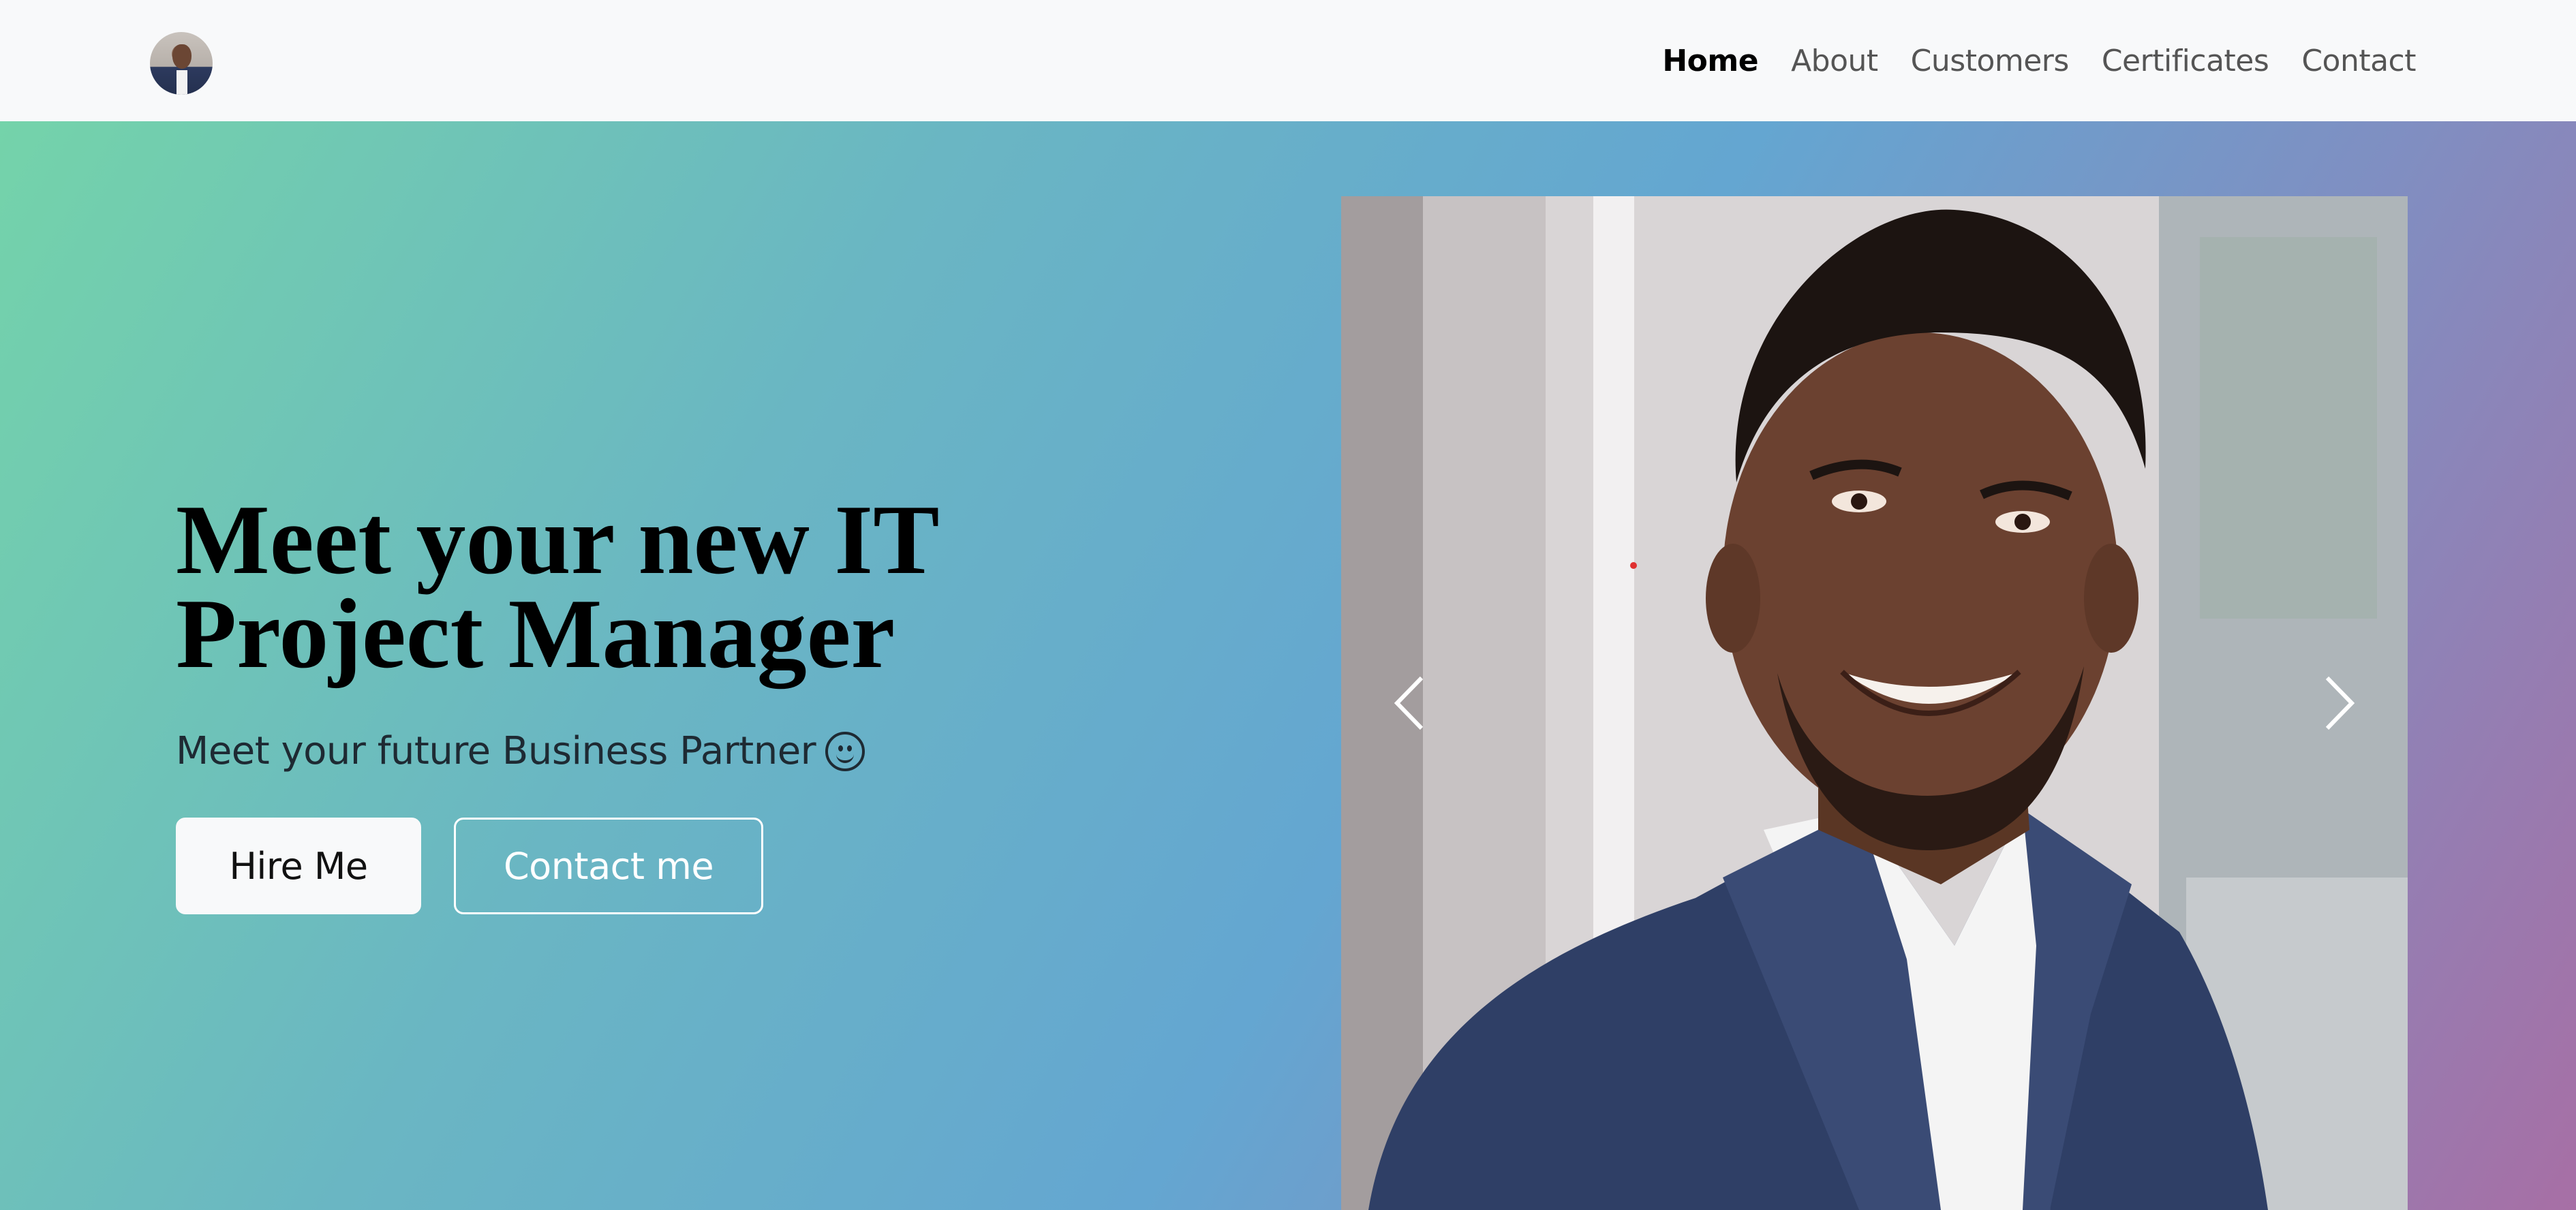  What do you see at coordinates (1633, 565) in the screenshot?
I see `red-marker` at bounding box center [1633, 565].